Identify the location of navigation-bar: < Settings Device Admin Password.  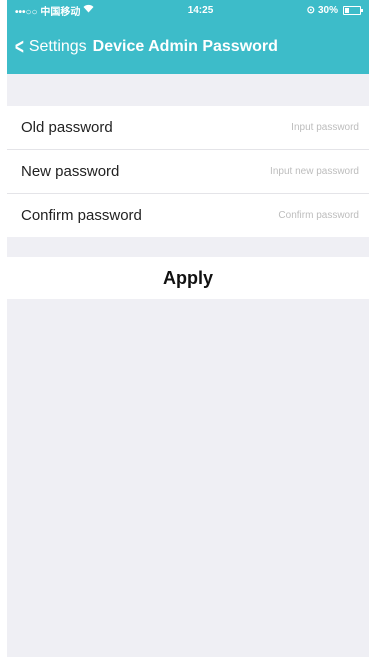
(188, 47).